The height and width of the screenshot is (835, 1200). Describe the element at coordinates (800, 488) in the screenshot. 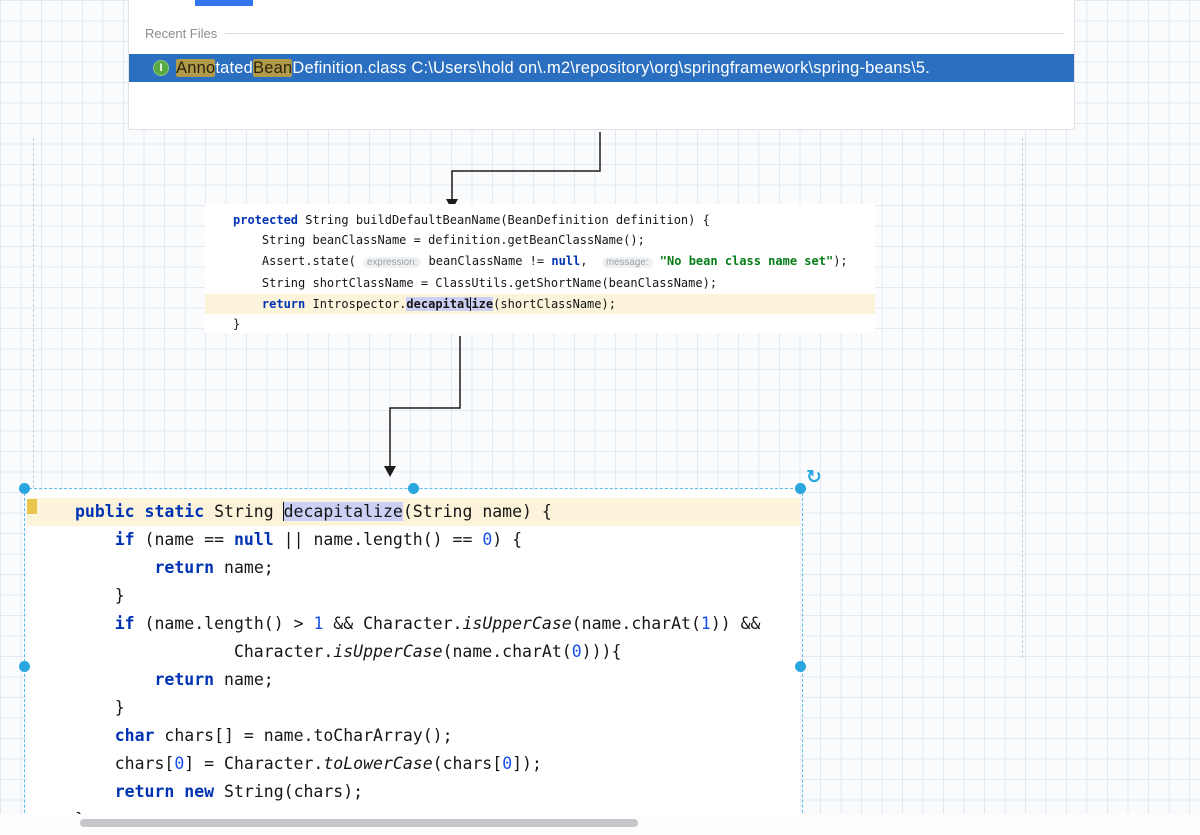

I see `selection-handle-top-right` at that location.